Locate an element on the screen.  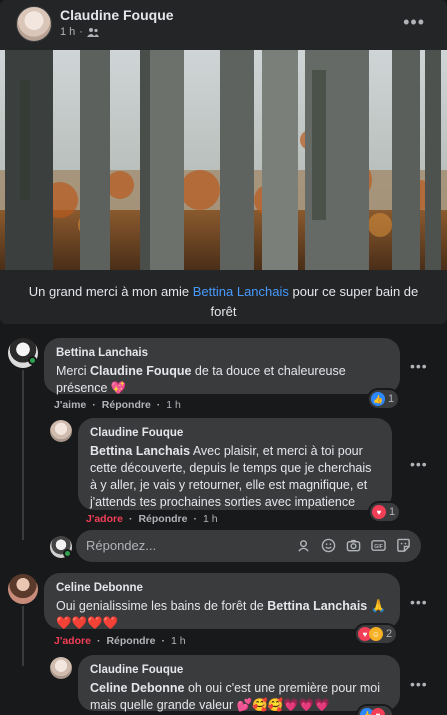
reply-tools: GIF is located at coordinates (353, 545).